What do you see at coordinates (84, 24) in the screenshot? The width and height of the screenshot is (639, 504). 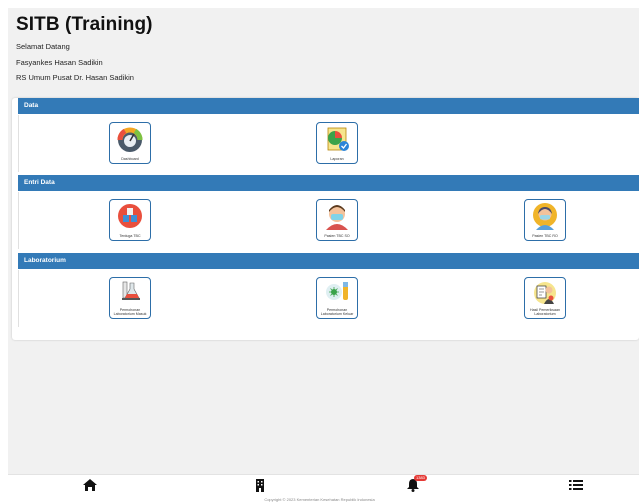 I see `page-title: SITB (Training)` at bounding box center [84, 24].